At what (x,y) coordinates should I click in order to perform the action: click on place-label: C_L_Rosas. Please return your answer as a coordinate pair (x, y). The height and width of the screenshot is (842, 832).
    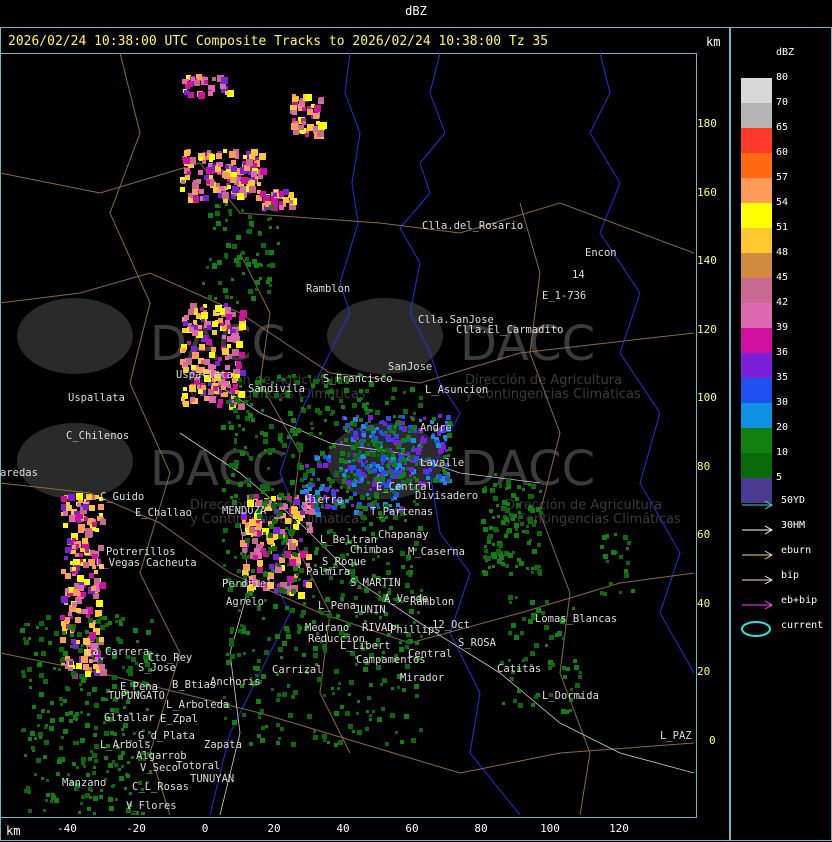
    Looking at the image, I should click on (160, 787).